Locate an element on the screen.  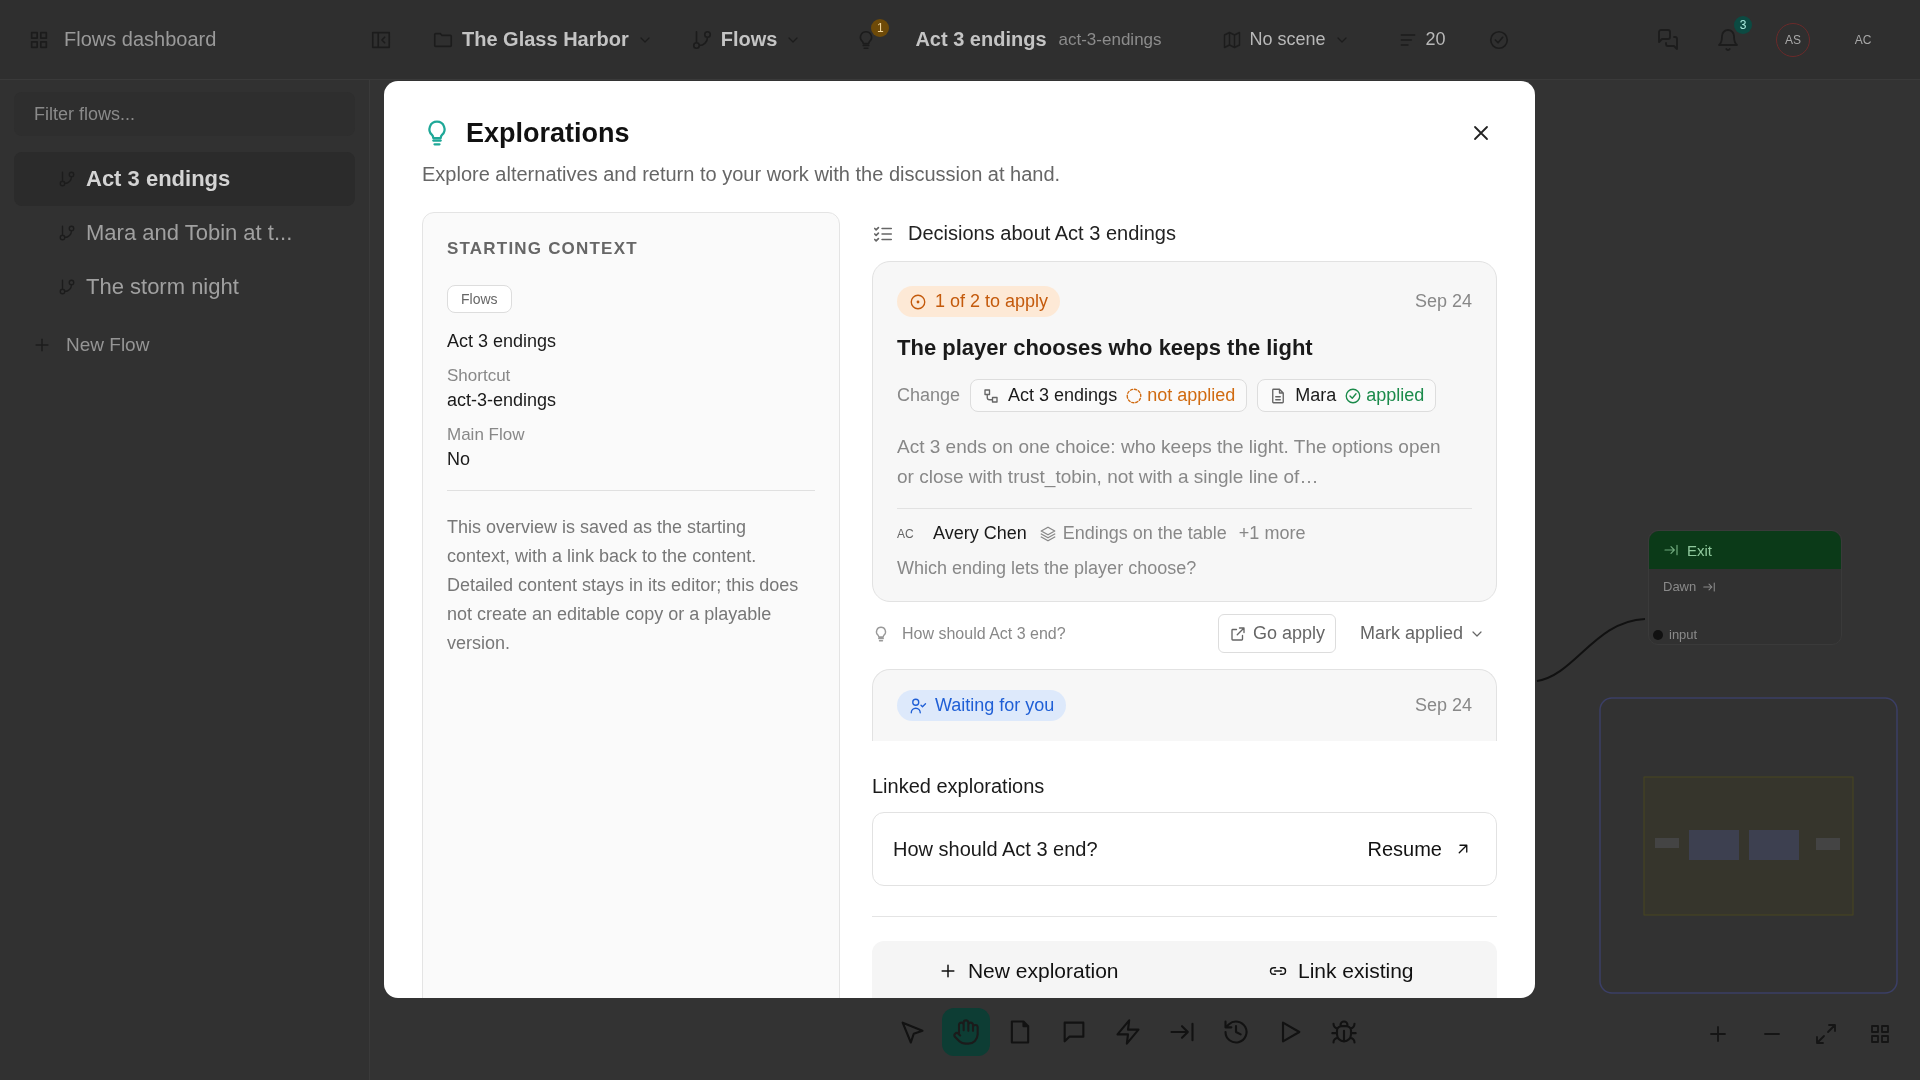
go-apply-button: Go apply is located at coordinates (1276, 633).